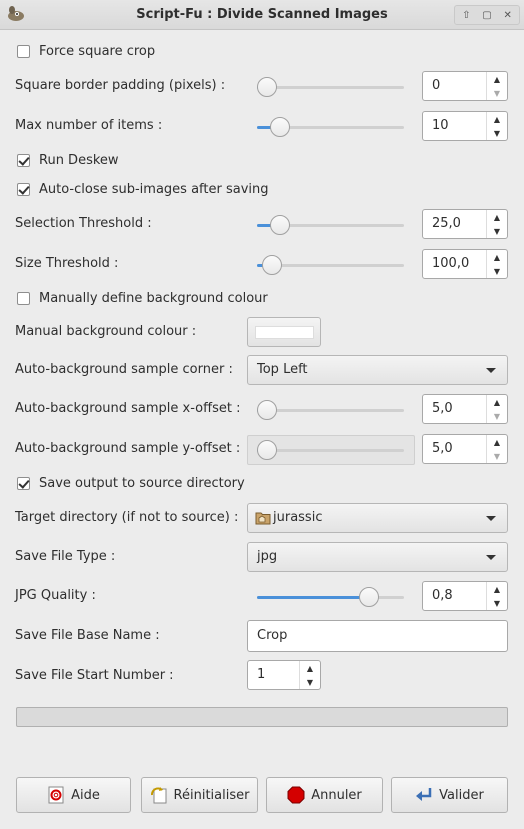  Describe the element at coordinates (465, 596) in the screenshot. I see `jpg-quality-spinbox: 0,8 ▲ ▼` at that location.